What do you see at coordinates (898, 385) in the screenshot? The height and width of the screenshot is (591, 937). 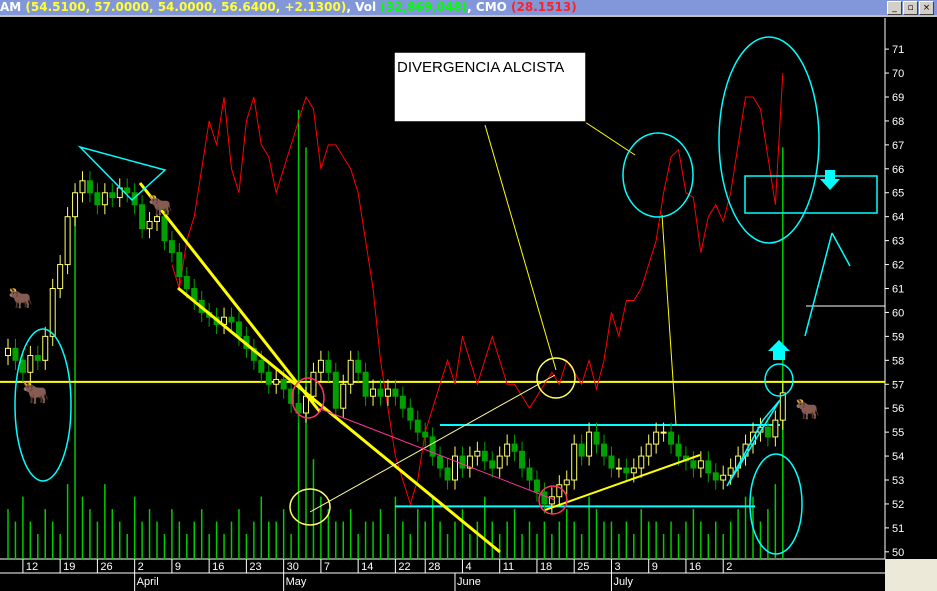 I see `y-tick-label: 57` at bounding box center [898, 385].